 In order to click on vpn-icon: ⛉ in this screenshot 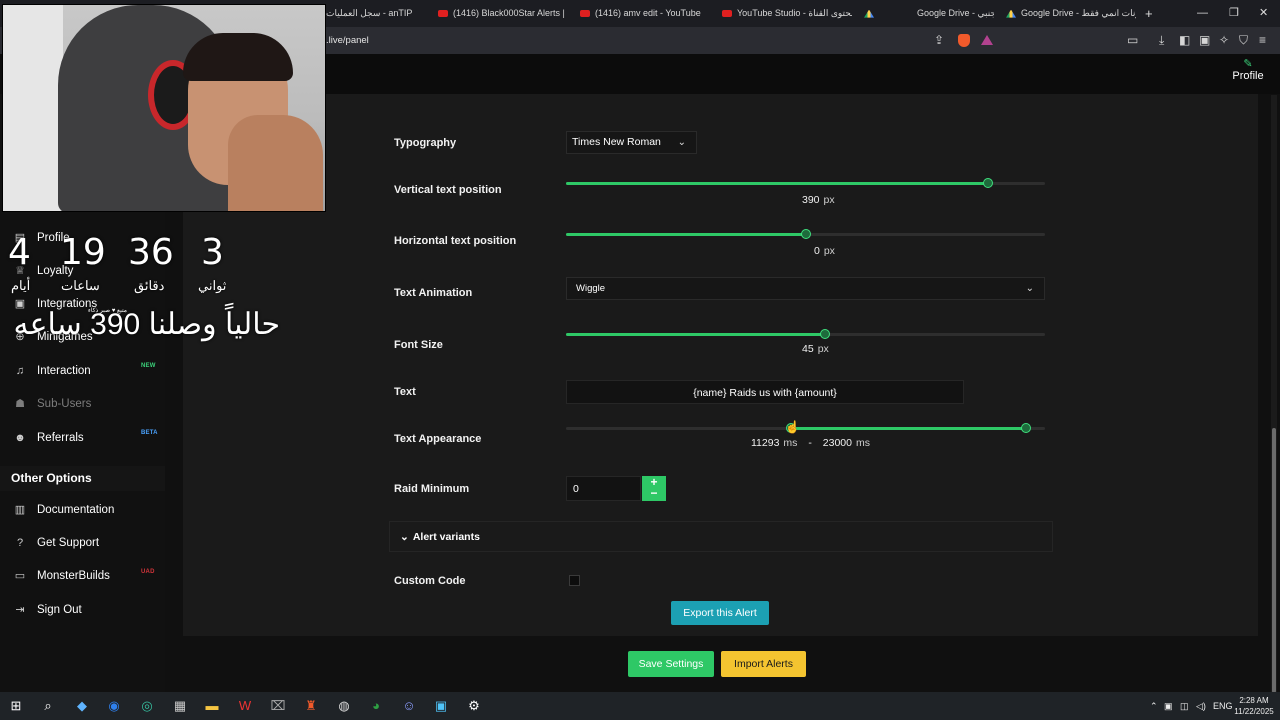, I will do `click(1243, 40)`.